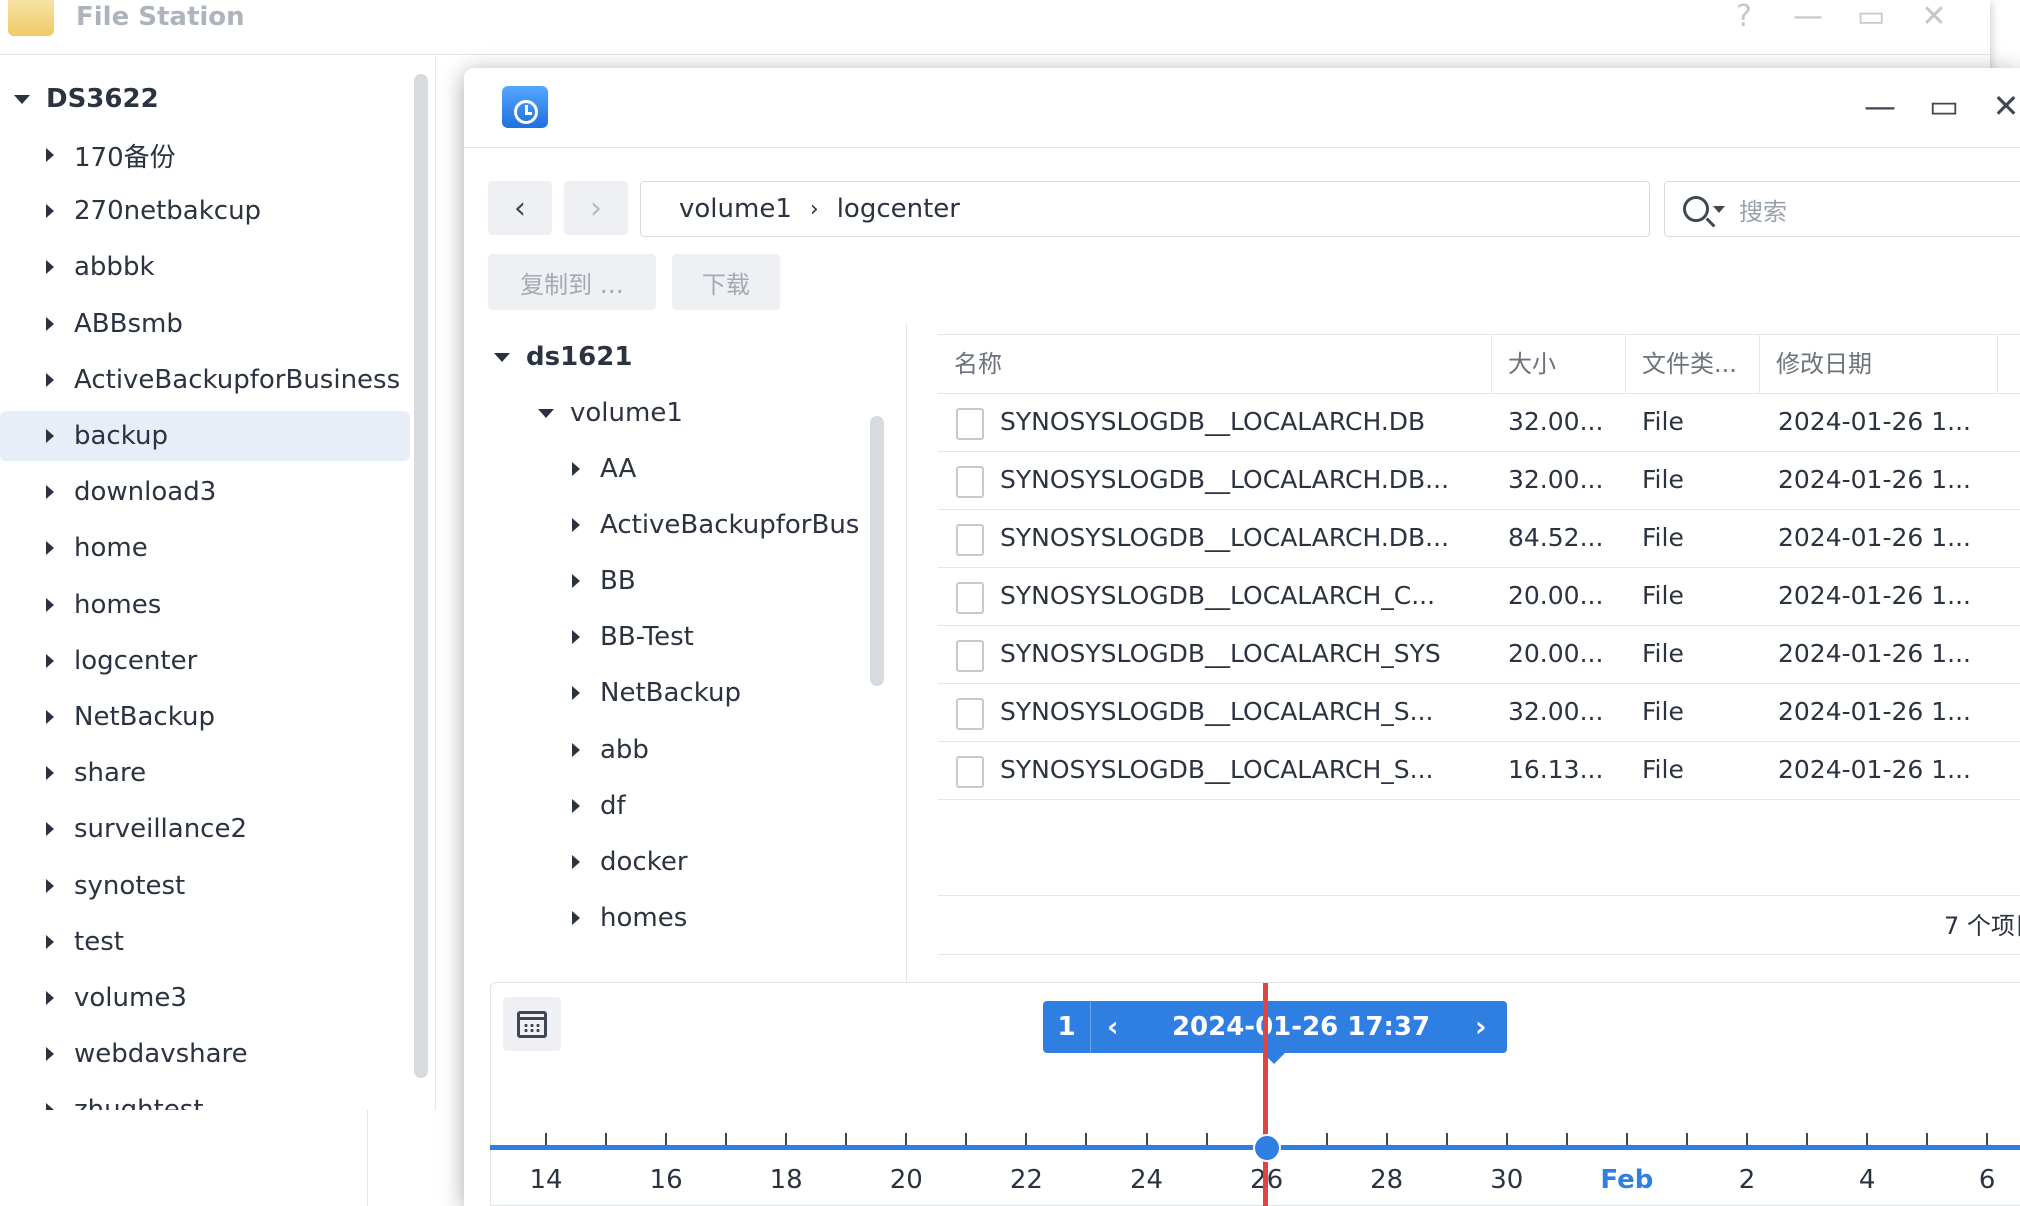  What do you see at coordinates (160, 17) in the screenshot?
I see `window-title: File Station` at bounding box center [160, 17].